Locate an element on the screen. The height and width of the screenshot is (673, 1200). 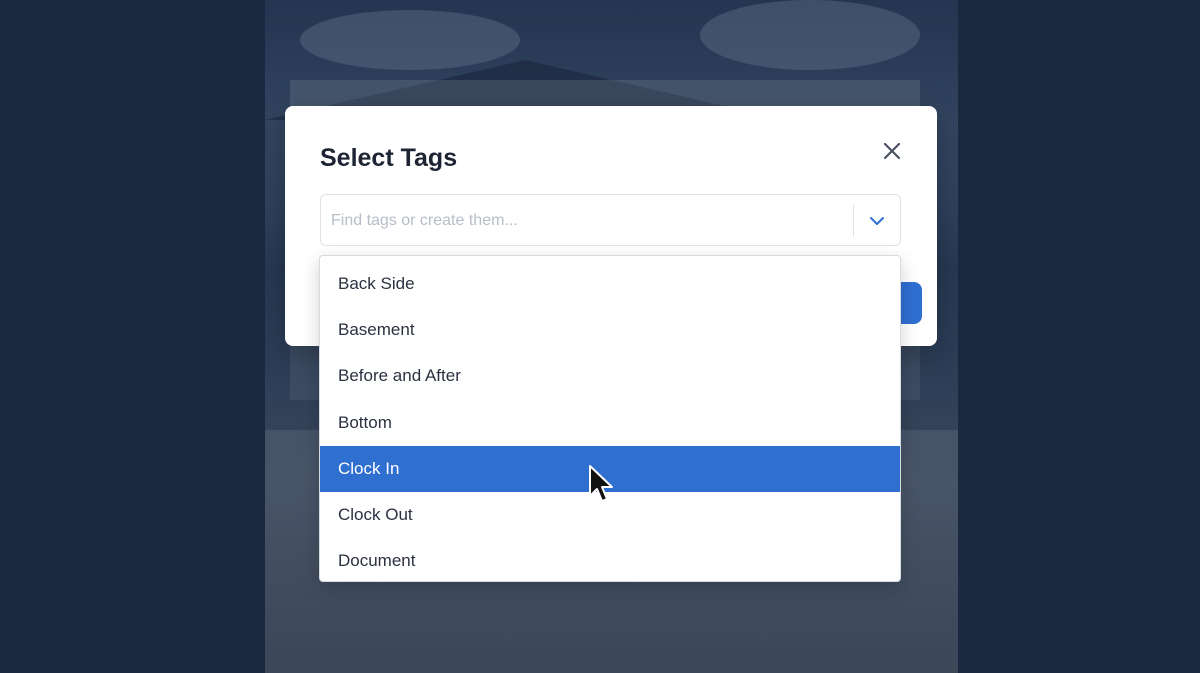
tag-option: Document is located at coordinates (610, 559).